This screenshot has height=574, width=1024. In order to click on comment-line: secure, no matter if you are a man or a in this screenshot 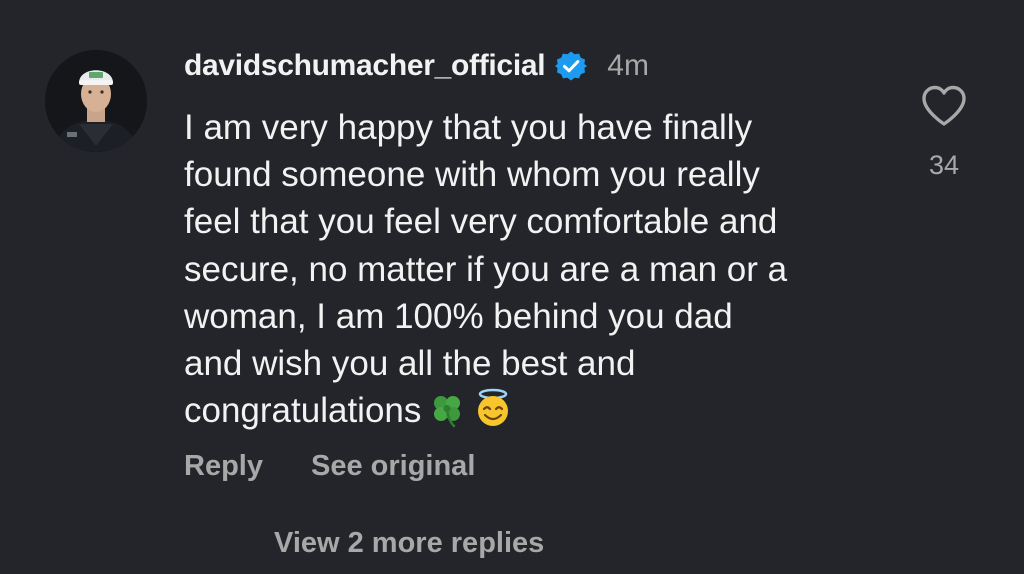, I will do `click(486, 269)`.